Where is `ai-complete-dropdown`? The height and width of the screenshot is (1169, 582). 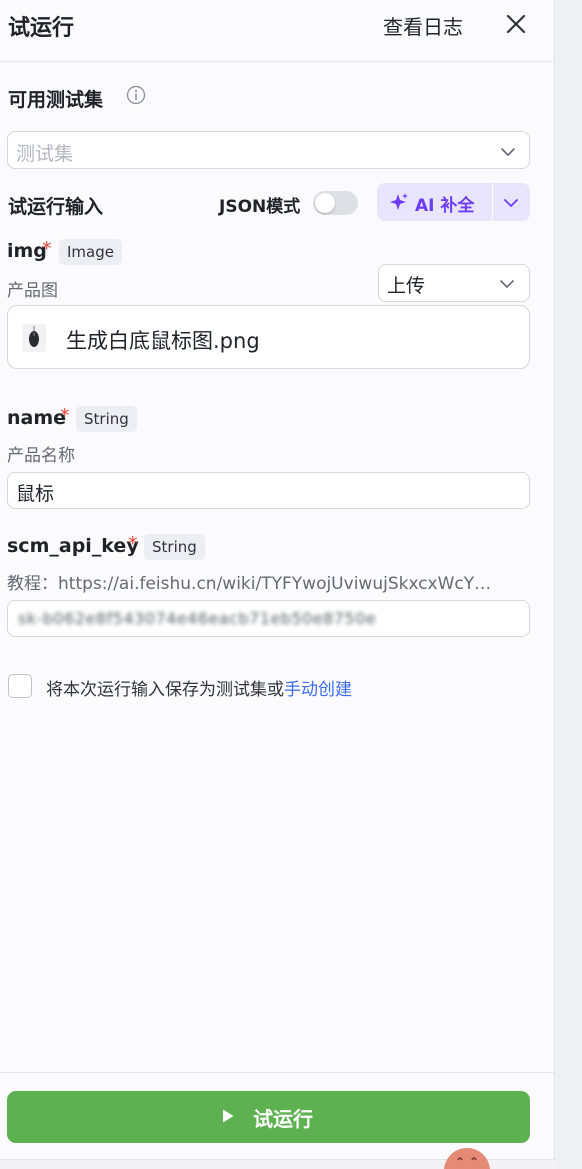 ai-complete-dropdown is located at coordinates (511, 202).